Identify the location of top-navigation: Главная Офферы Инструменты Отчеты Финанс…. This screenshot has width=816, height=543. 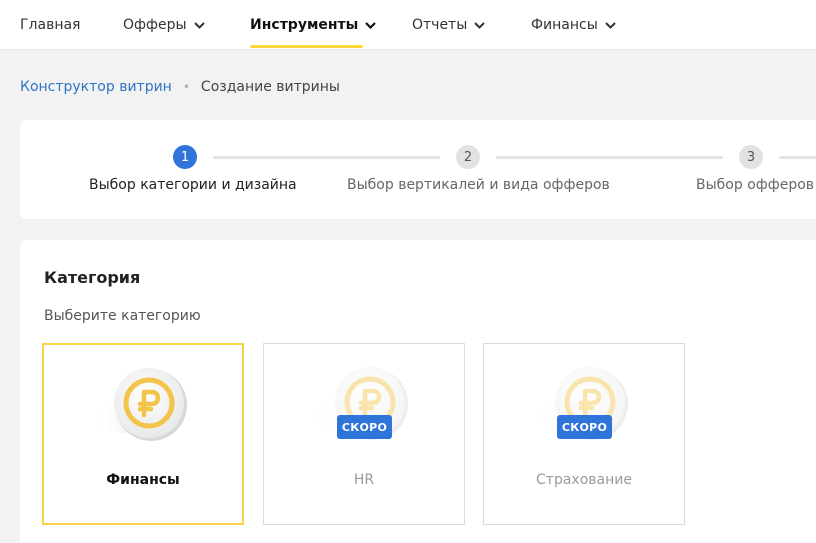
(408, 25).